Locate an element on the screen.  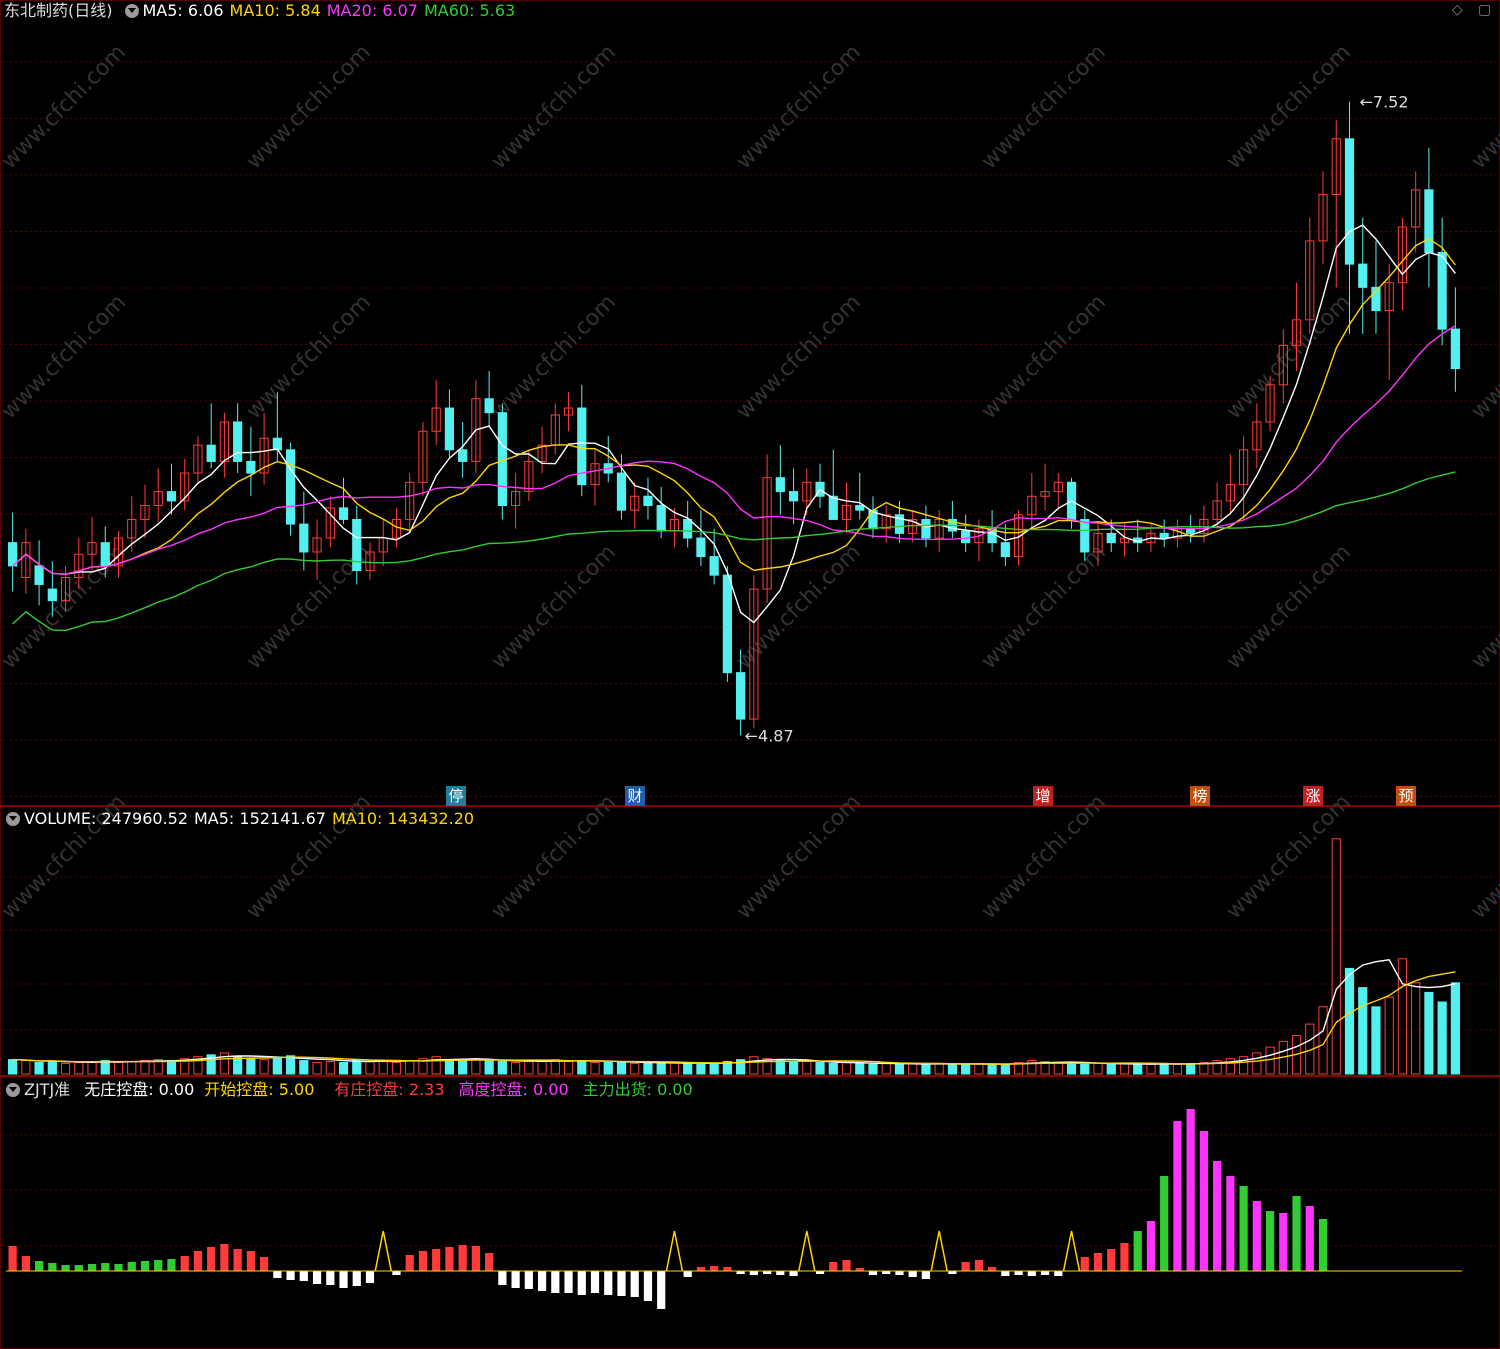
diamond-icon: ◇ is located at coordinates (1457, 10).